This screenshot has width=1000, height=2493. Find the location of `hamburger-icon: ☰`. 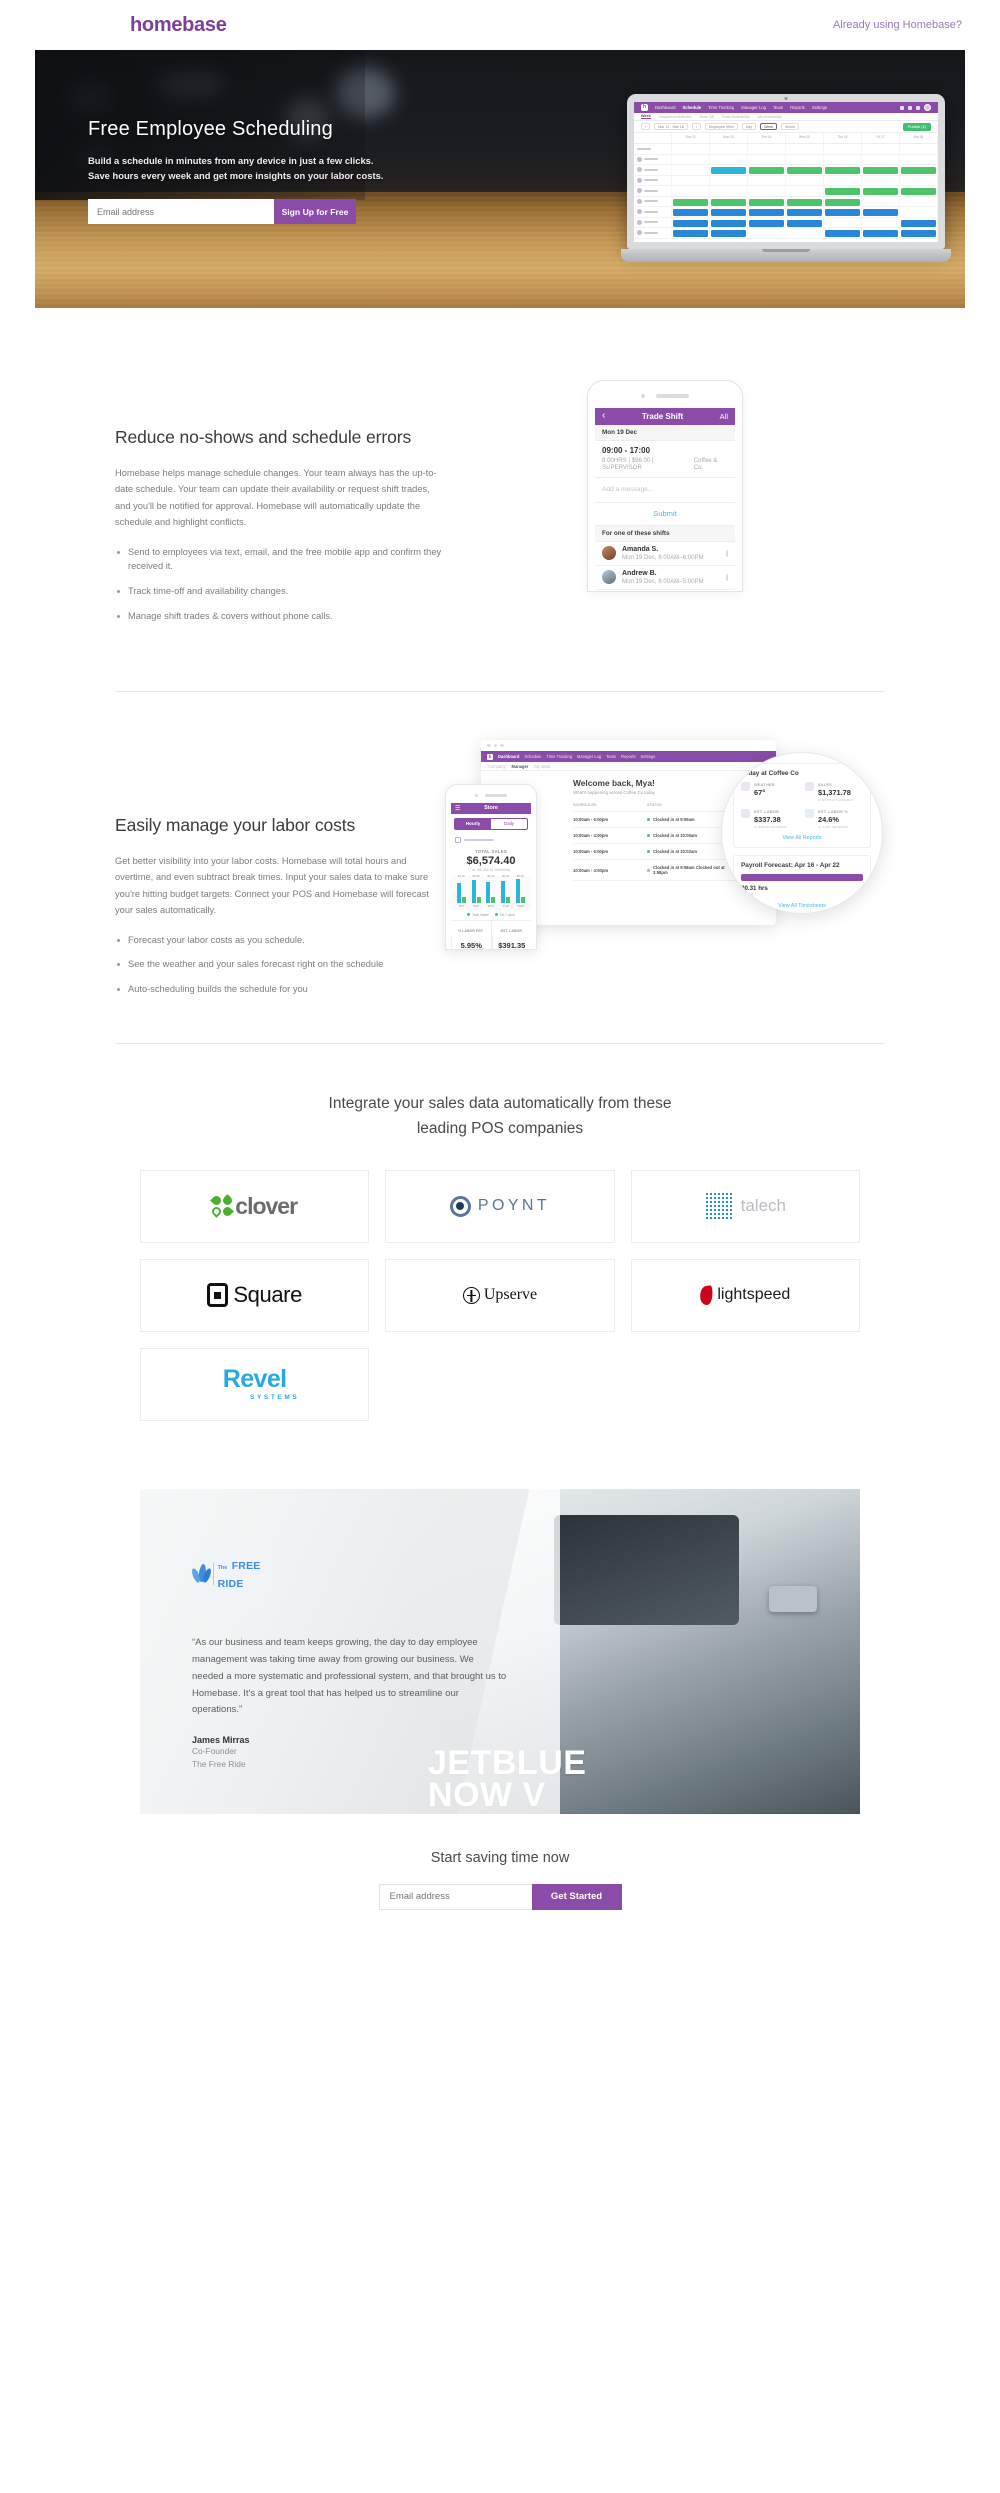

hamburger-icon: ☰ is located at coordinates (457, 808).